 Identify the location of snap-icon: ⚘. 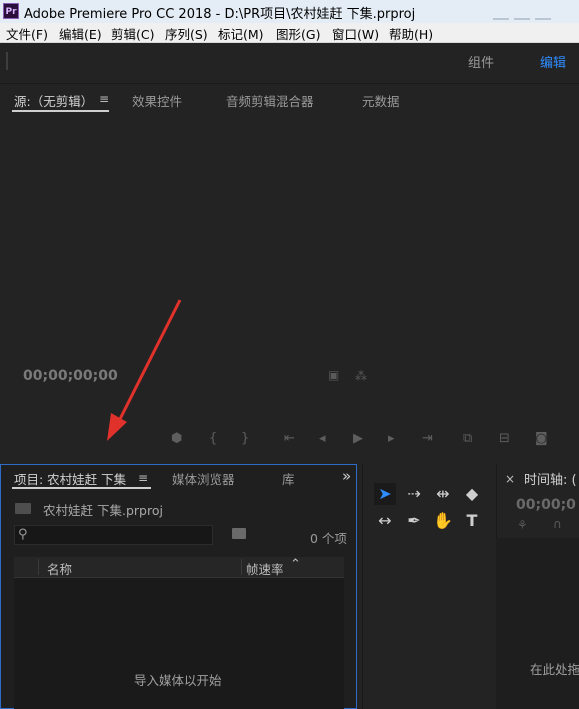
(522, 525).